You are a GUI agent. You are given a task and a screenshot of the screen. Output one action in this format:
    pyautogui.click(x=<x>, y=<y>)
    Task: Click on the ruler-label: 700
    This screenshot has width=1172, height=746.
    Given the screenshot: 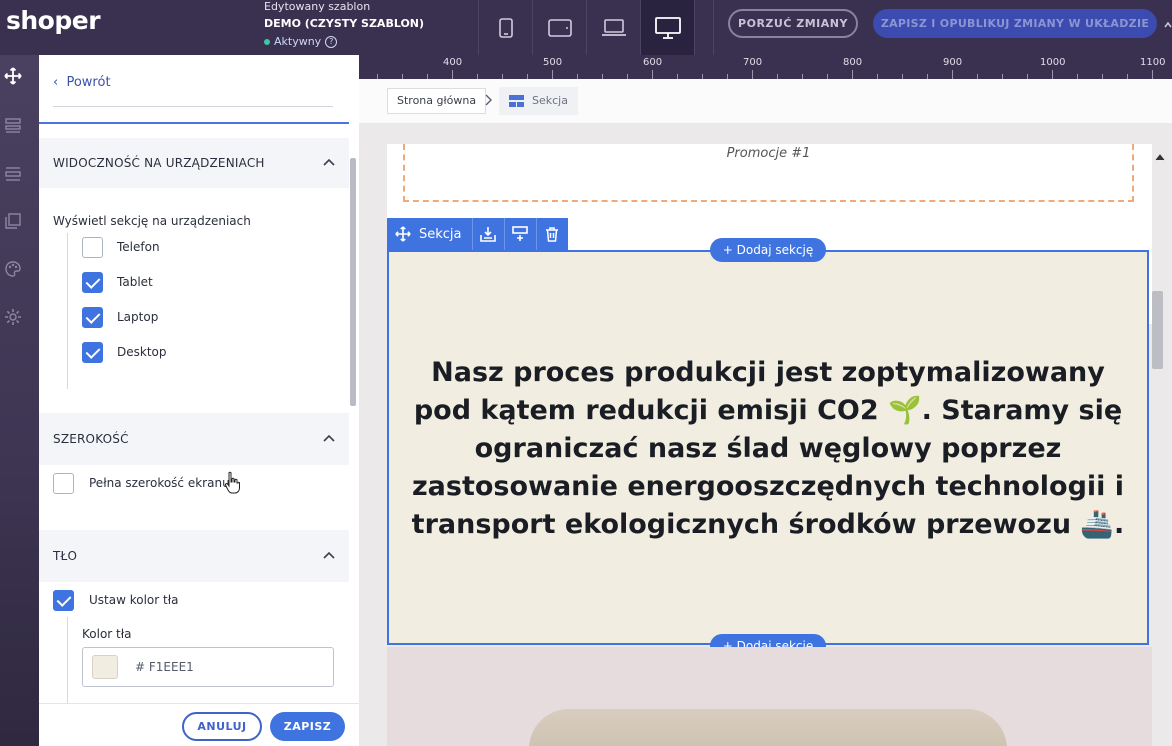 What is the action you would take?
    pyautogui.click(x=753, y=62)
    